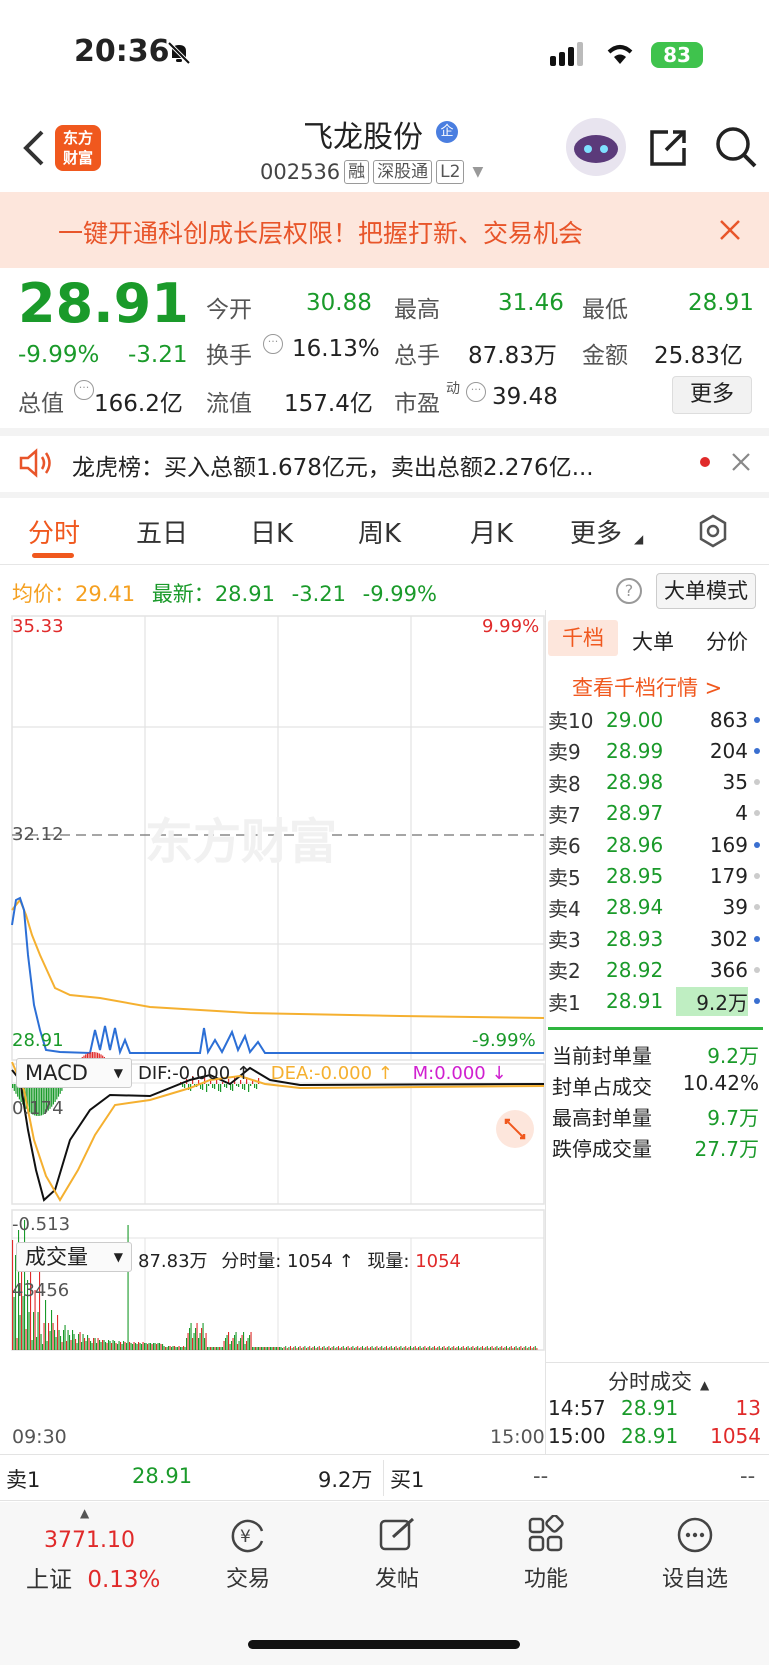  What do you see at coordinates (118, 1257) in the screenshot?
I see `dropdown-icon: ▼` at bounding box center [118, 1257].